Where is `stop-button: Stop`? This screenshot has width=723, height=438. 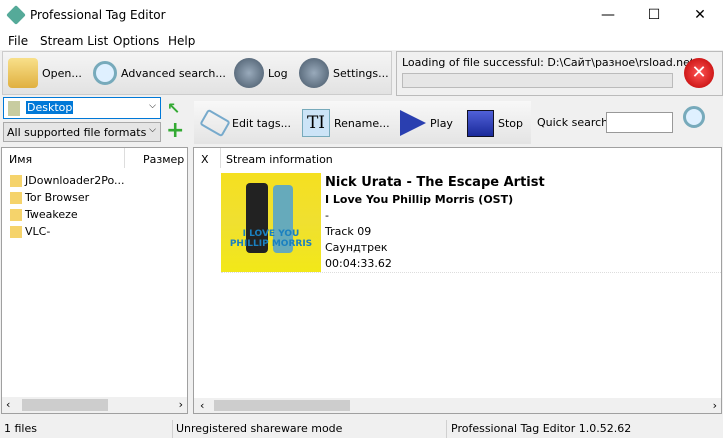 stop-button: Stop is located at coordinates (495, 123).